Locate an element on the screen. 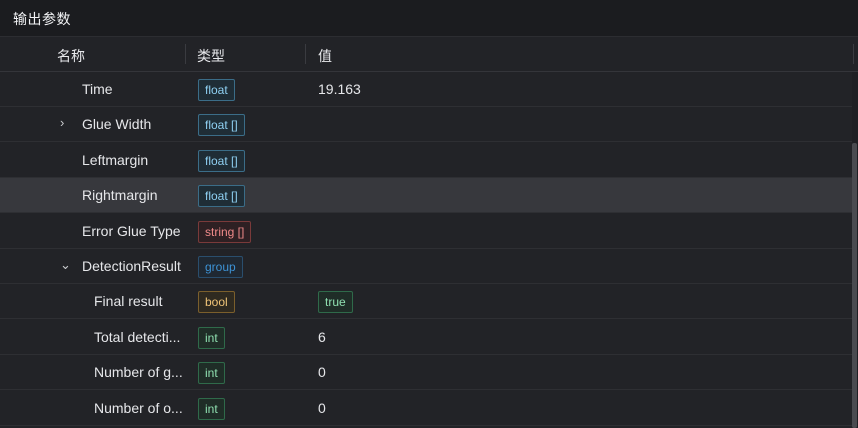 Image resolution: width=858 pixels, height=428 pixels. table-row: ⌄ DetectionResult group is located at coordinates (426, 266).